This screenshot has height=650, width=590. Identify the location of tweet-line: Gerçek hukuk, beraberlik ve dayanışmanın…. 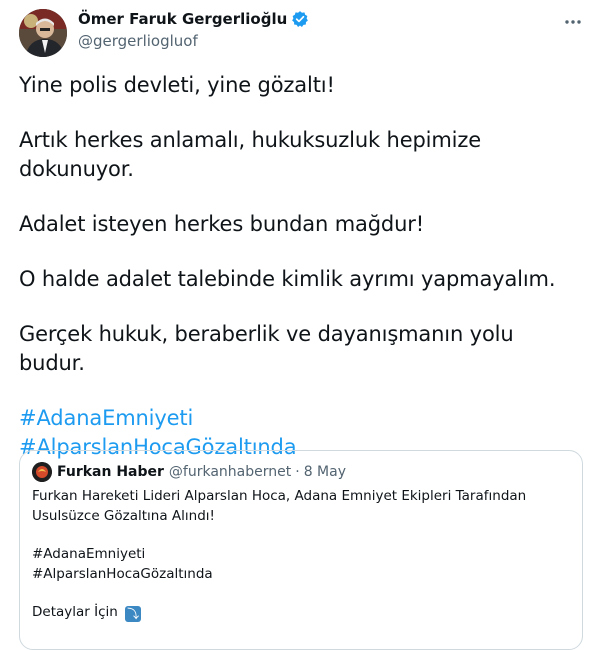
(266, 348).